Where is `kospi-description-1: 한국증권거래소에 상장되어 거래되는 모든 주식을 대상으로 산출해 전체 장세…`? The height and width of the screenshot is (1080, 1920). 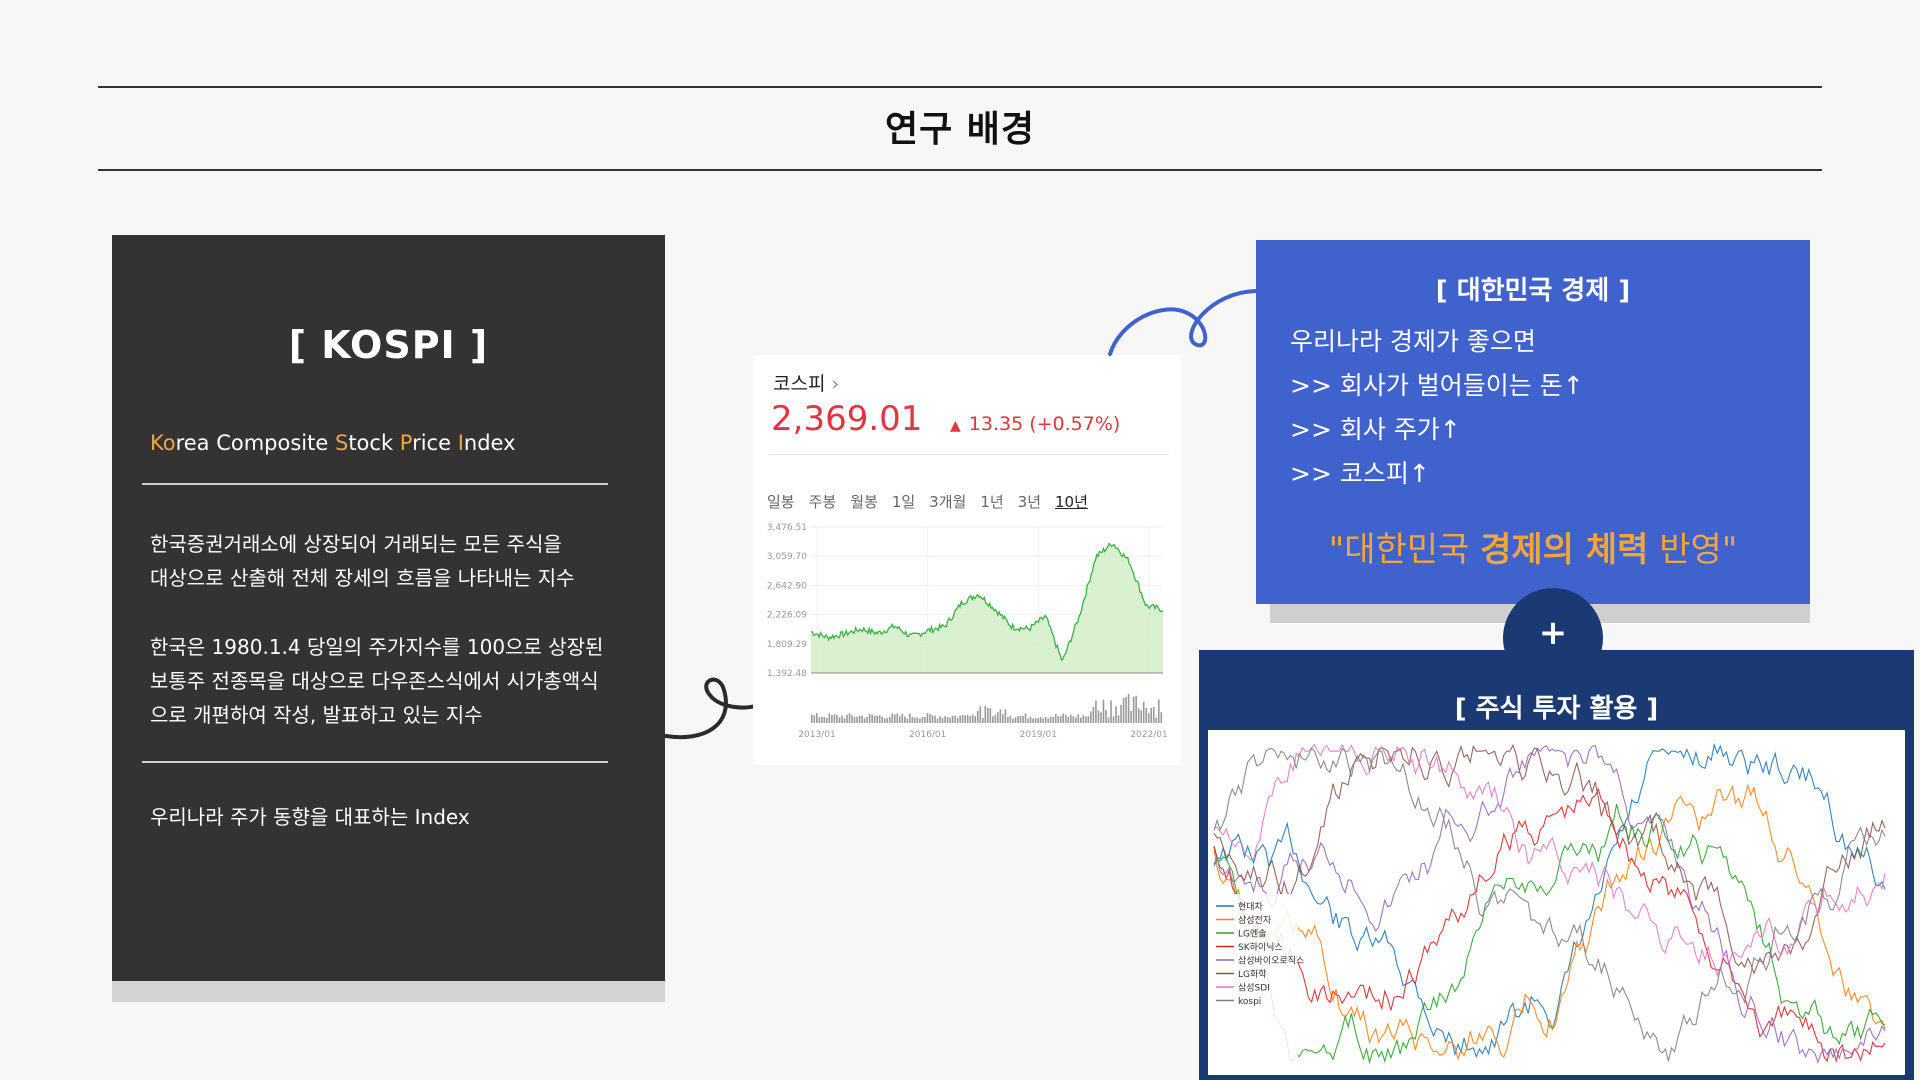 kospi-description-1: 한국증권거래소에 상장되어 거래되는 모든 주식을 대상으로 산출해 전체 장세… is located at coordinates (390, 561).